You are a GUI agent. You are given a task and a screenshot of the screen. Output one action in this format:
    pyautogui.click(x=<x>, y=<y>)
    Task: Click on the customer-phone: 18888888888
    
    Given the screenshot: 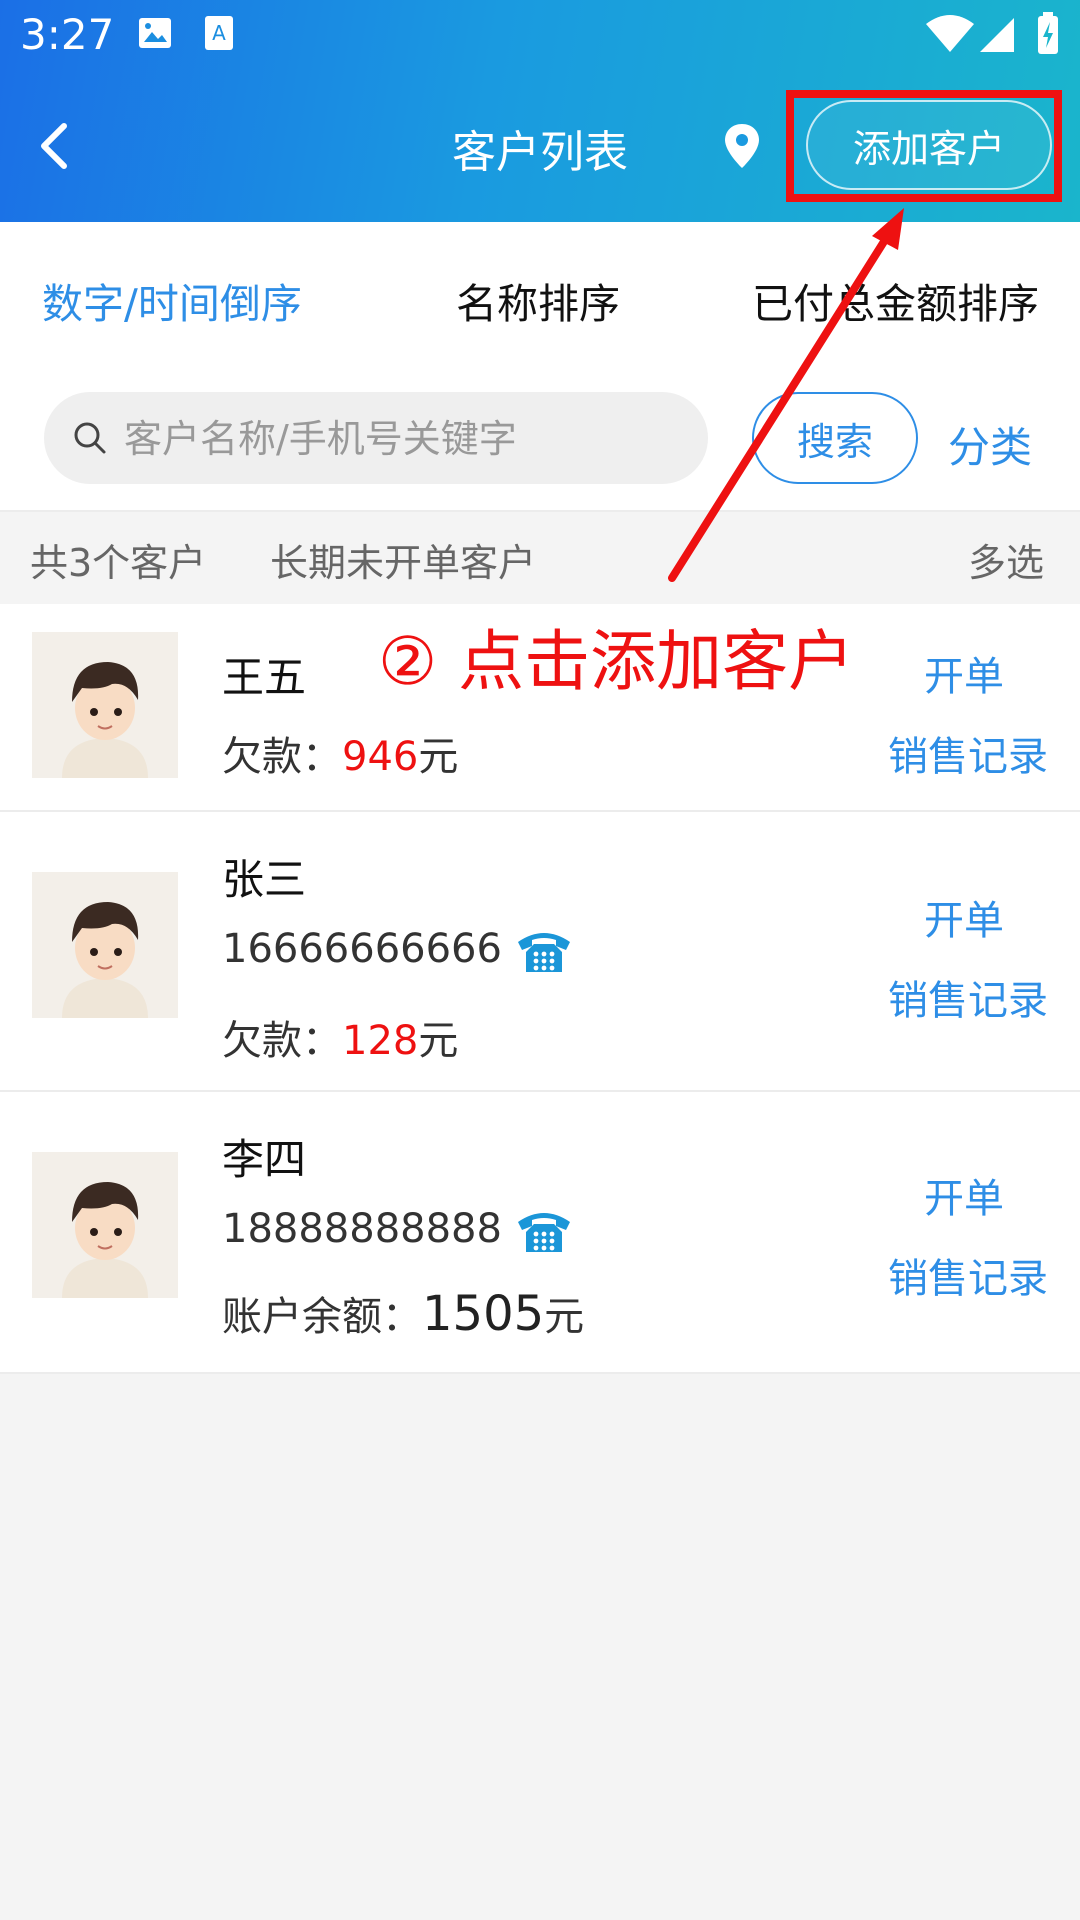 What is the action you would take?
    pyautogui.click(x=362, y=1229)
    